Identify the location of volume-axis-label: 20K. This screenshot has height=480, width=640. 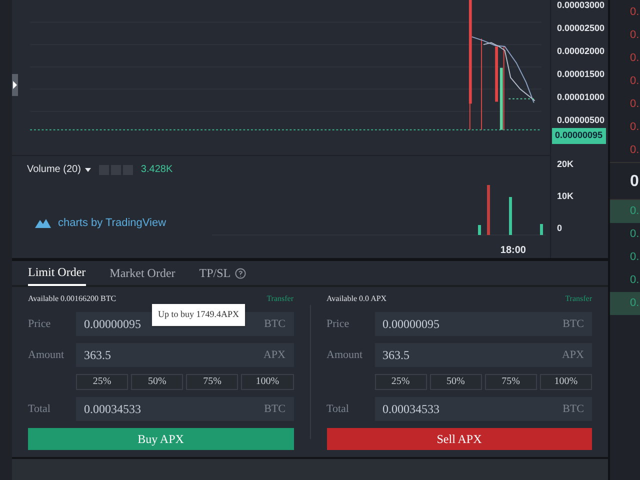
(565, 164).